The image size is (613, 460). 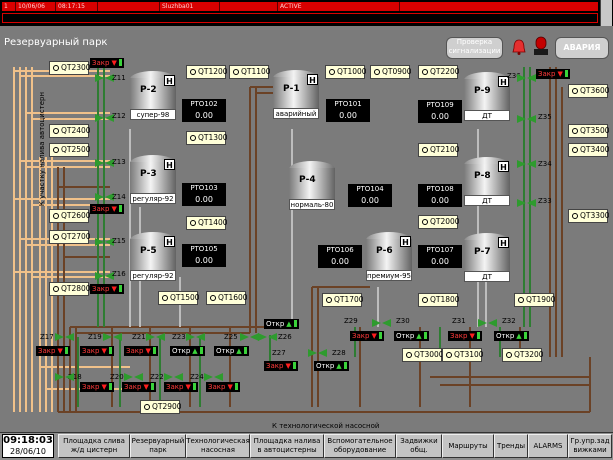 I want to click on qt-sensor-tag: QT2700, so click(x=70, y=237).